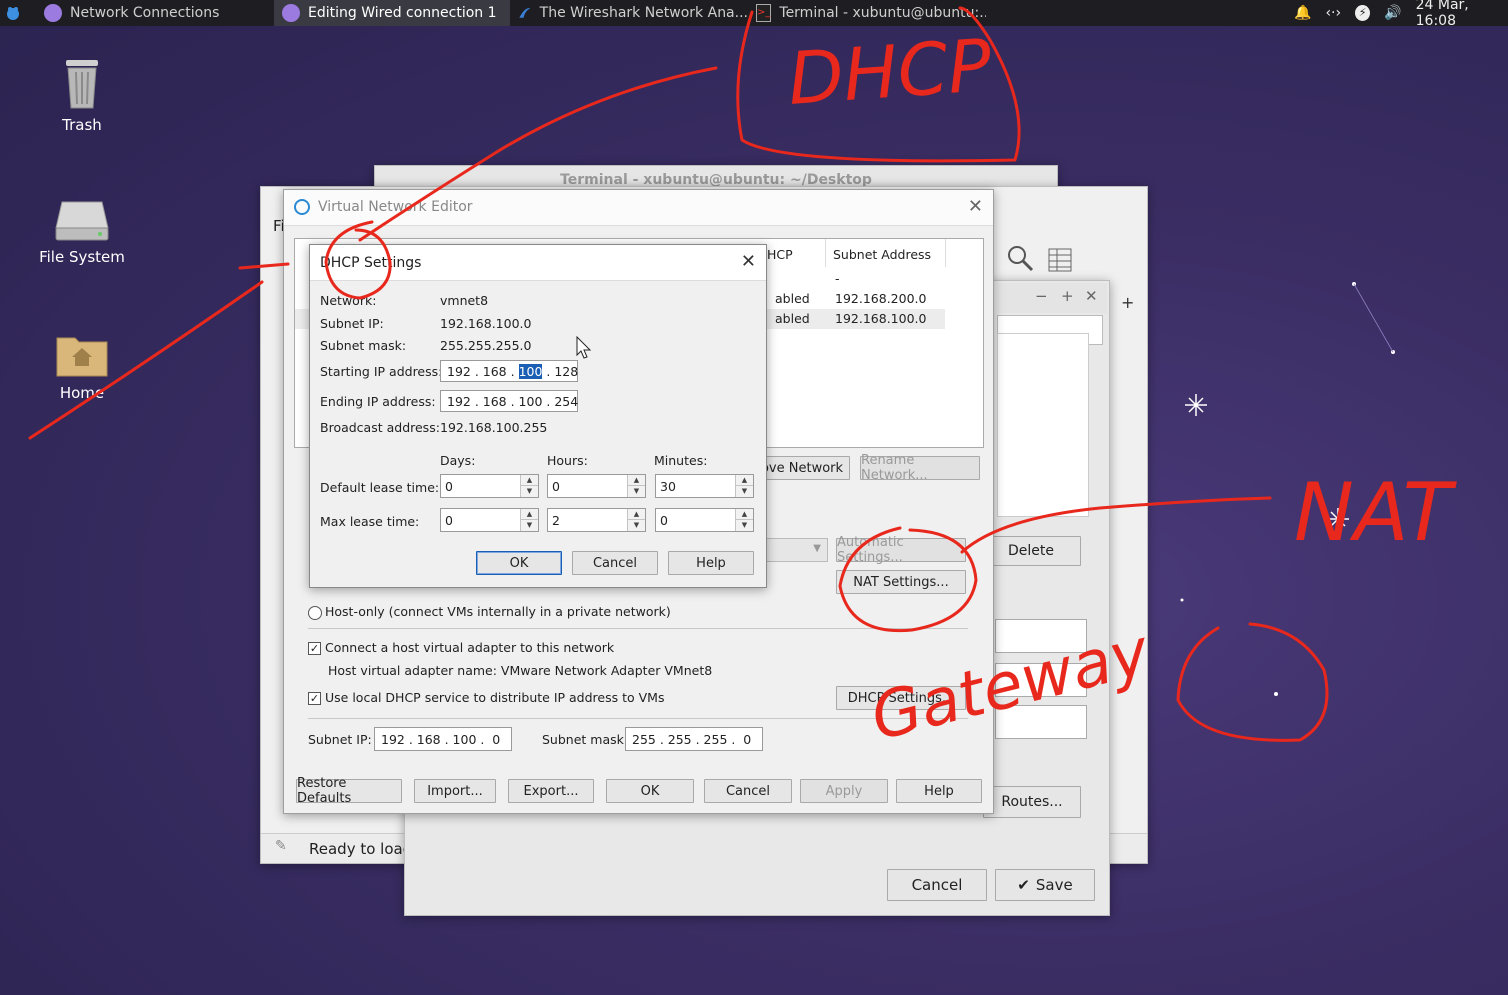 The height and width of the screenshot is (995, 1508). I want to click on max-lease-days-spinner: 0 ▲ ▼, so click(489, 520).